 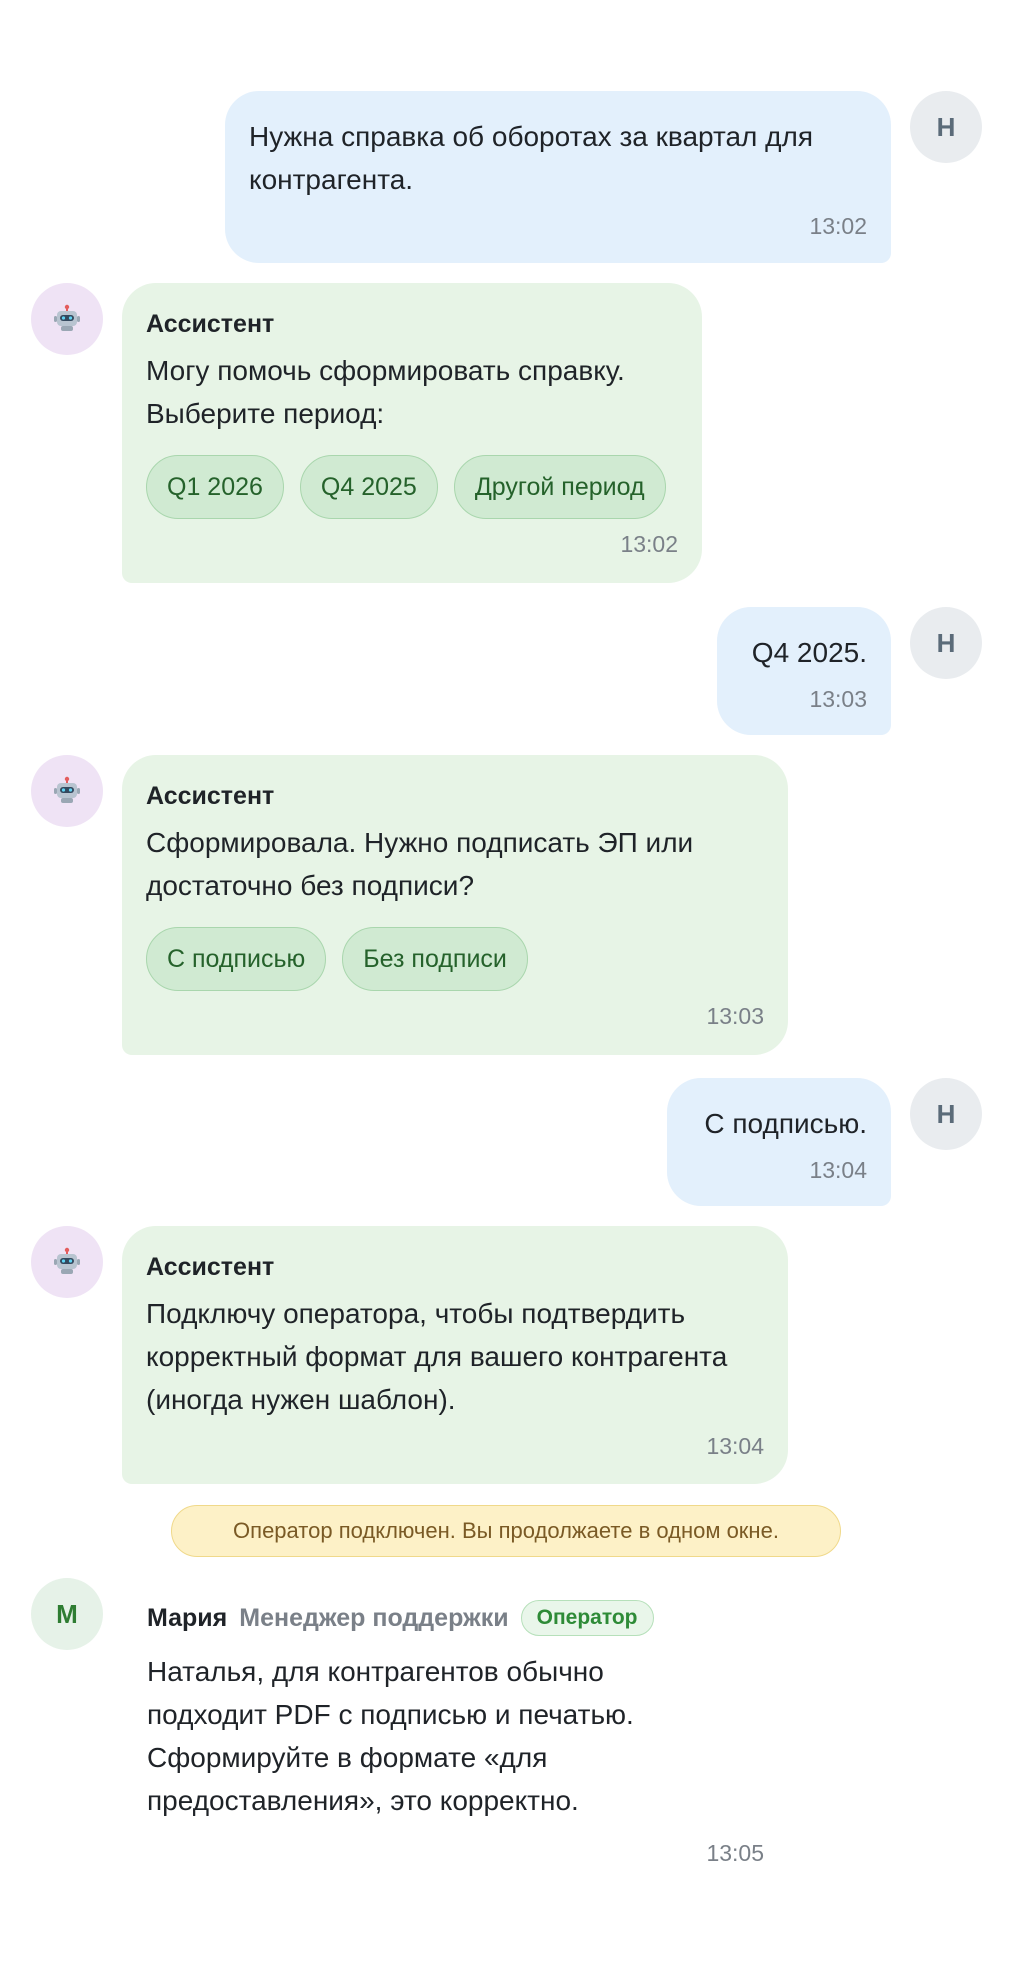 I want to click on message-time: 13:05, so click(x=735, y=1853).